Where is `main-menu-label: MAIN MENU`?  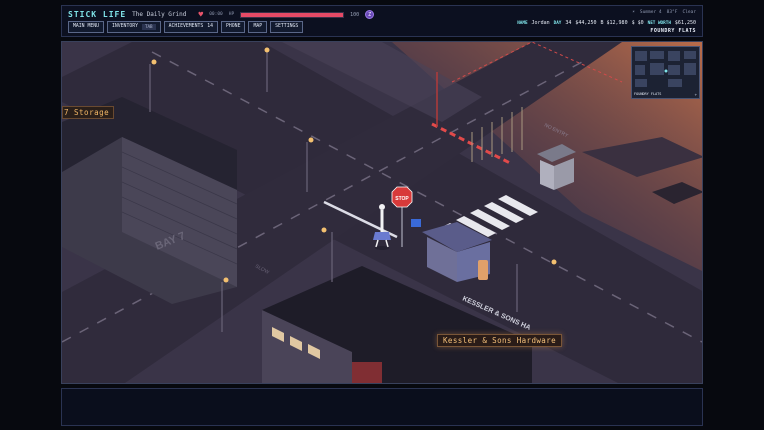 main-menu-label: MAIN MENU is located at coordinates (86, 26).